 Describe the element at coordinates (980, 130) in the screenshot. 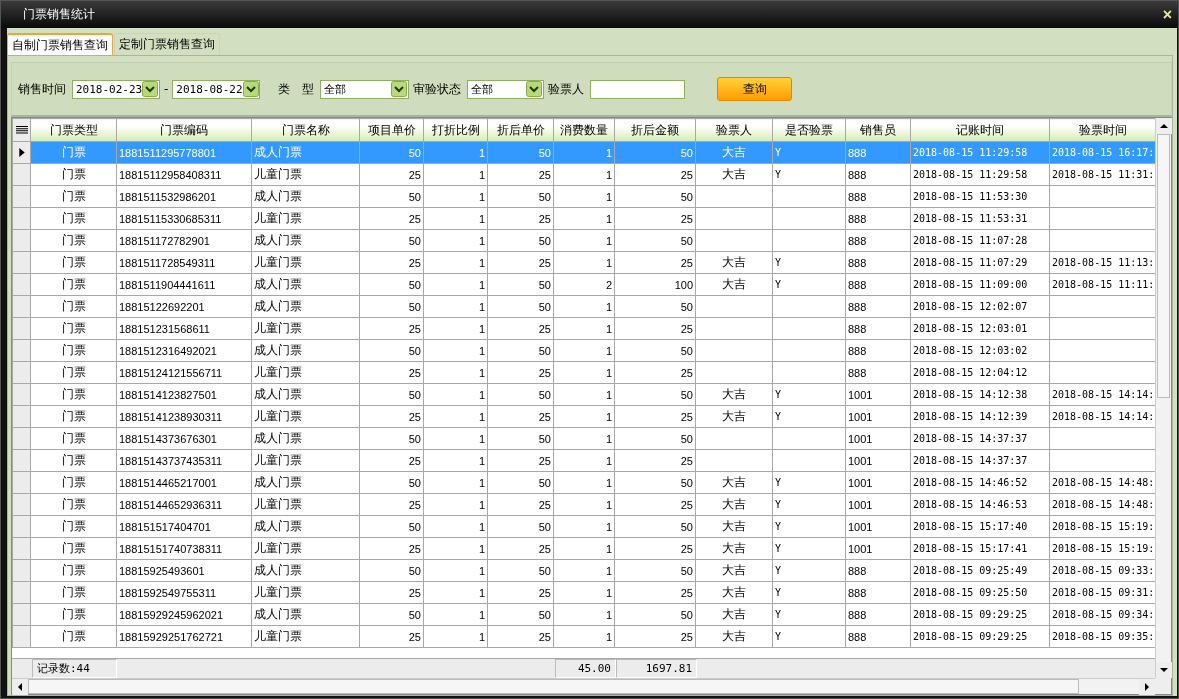

I see `column-header: 记账时间` at that location.